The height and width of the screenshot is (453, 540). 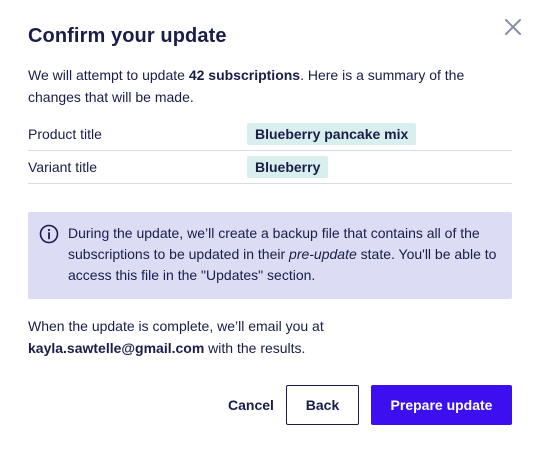 I want to click on back-button: Back, so click(x=322, y=405).